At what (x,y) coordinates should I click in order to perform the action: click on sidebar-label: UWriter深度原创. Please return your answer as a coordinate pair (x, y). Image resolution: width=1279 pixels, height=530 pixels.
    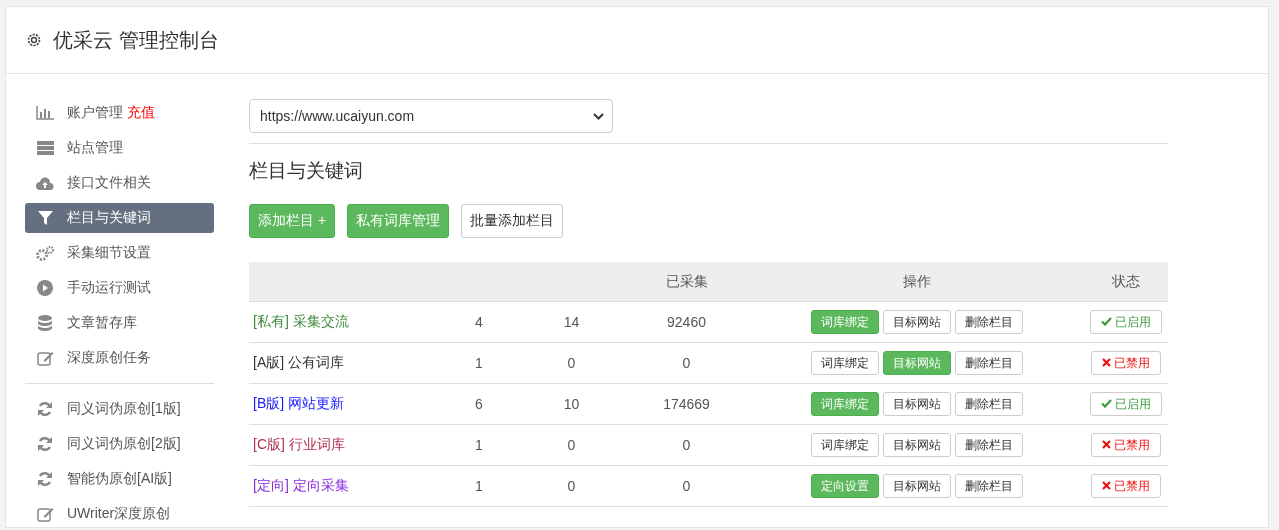
    Looking at the image, I should click on (119, 514).